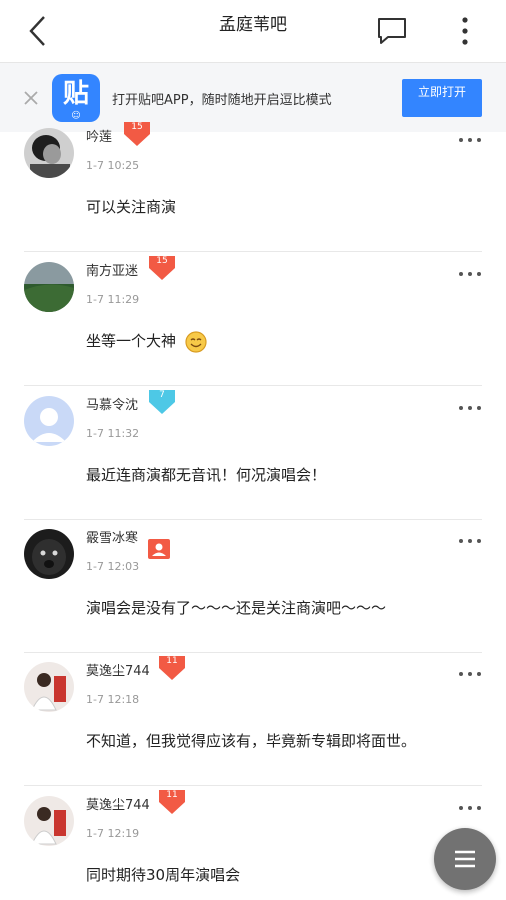  Describe the element at coordinates (251, 741) in the screenshot. I see `post-content: 不知道，但我觉得应该有，毕竟新专辑即将面世。` at that location.